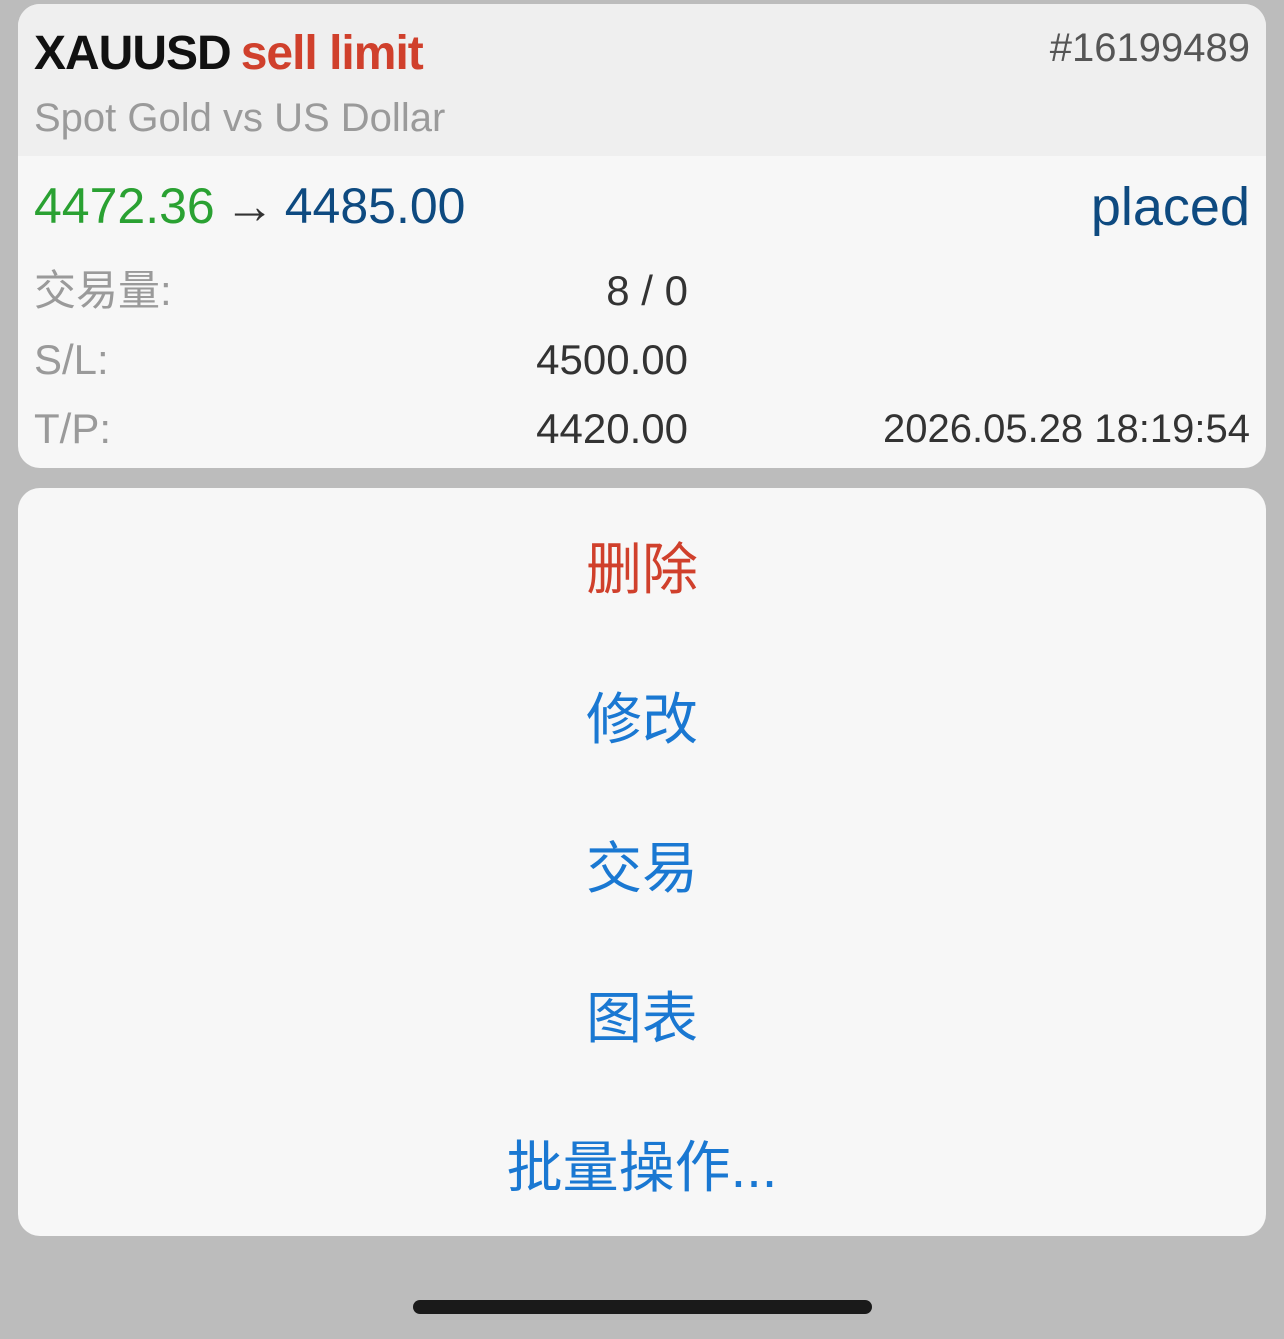 This screenshot has width=1284, height=1339. What do you see at coordinates (642, 565) in the screenshot?
I see `delete-button: 删除` at bounding box center [642, 565].